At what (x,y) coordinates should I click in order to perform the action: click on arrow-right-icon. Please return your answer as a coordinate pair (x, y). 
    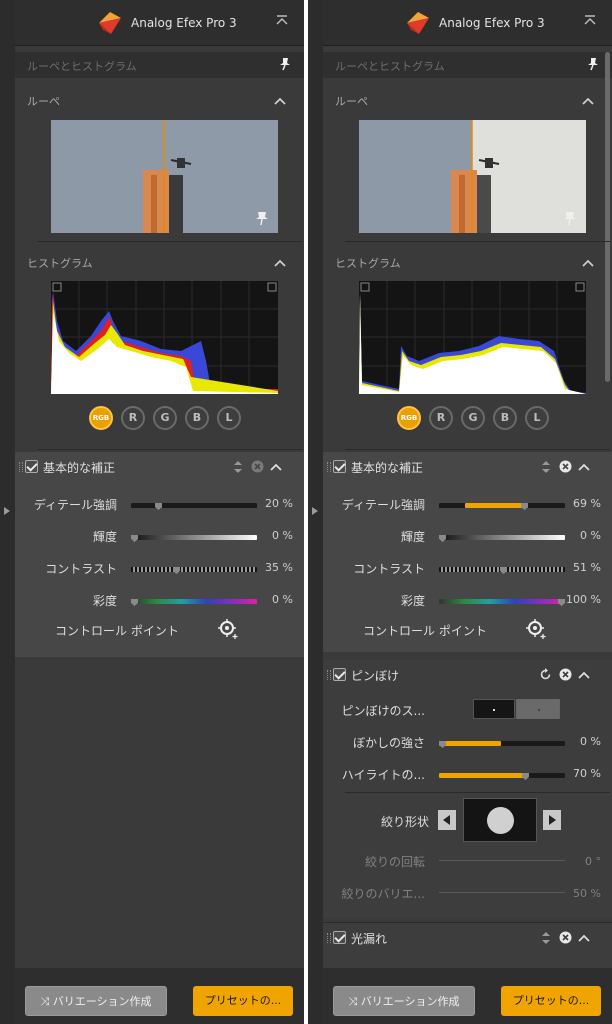
    Looking at the image, I should click on (552, 820).